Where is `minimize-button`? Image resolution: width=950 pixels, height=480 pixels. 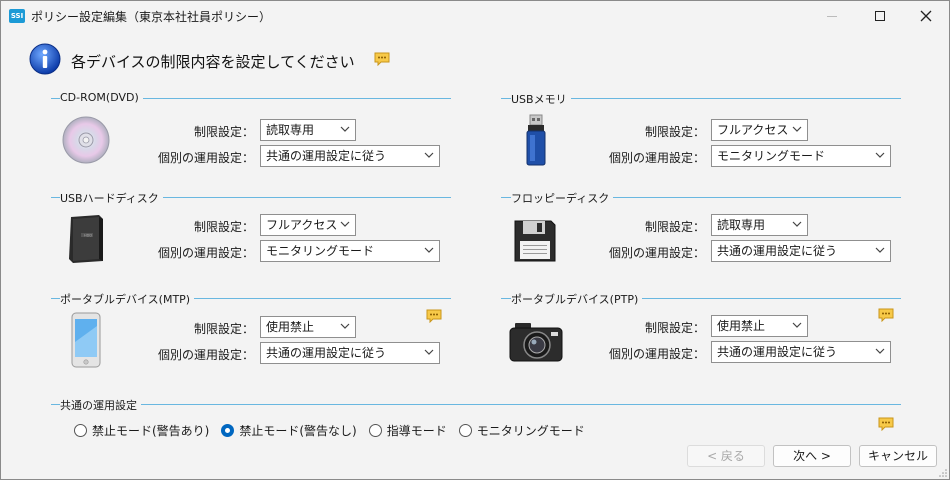
minimize-button is located at coordinates (832, 16).